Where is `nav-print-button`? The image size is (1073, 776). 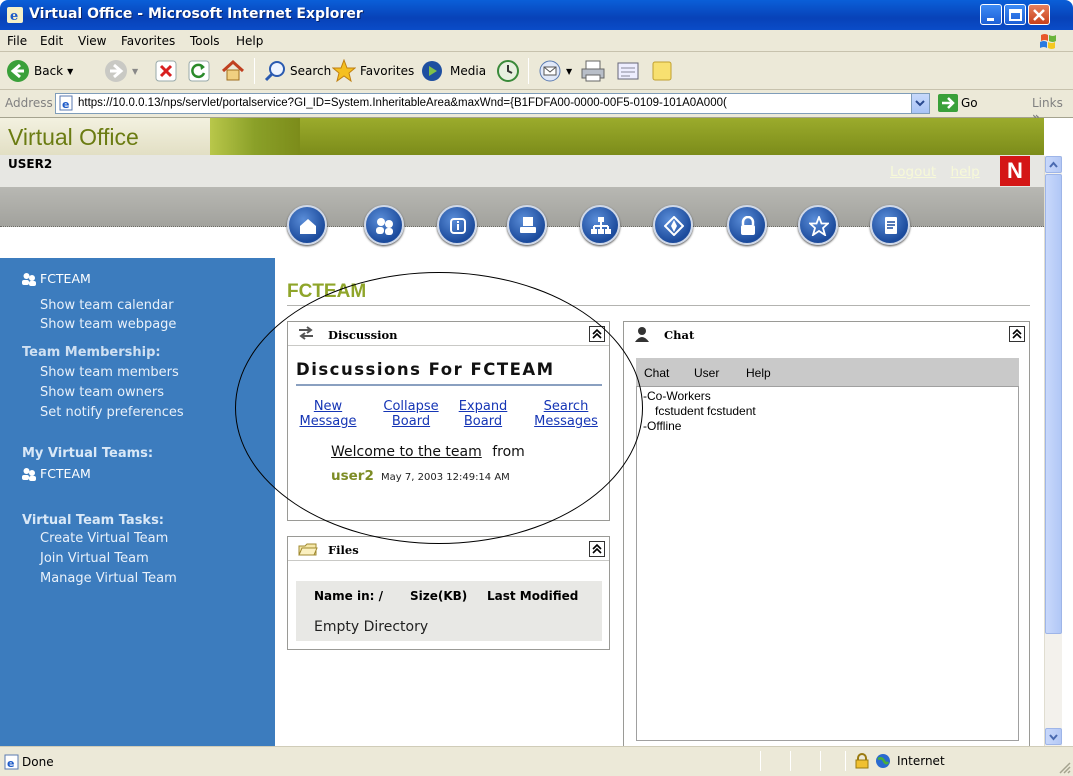 nav-print-button is located at coordinates (527, 225).